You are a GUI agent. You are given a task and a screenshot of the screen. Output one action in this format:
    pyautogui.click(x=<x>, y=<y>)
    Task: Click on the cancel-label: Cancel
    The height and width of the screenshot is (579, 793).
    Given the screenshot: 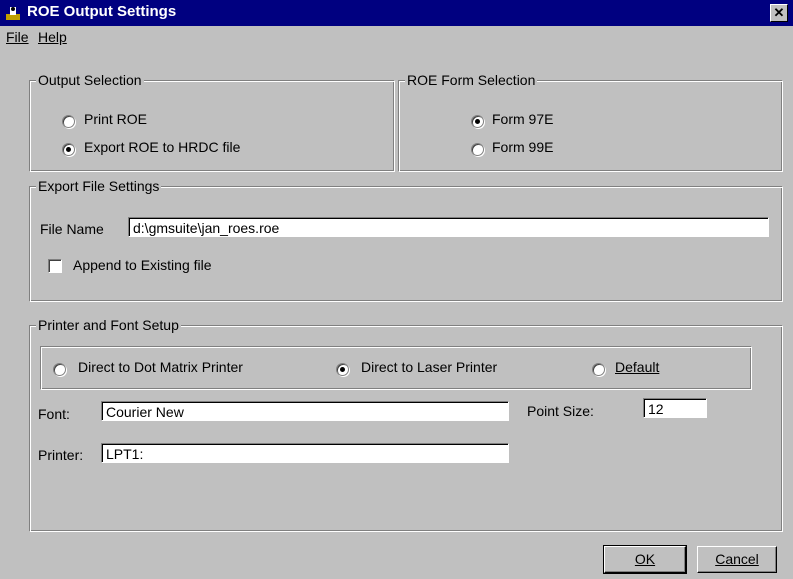 What is the action you would take?
    pyautogui.click(x=737, y=559)
    